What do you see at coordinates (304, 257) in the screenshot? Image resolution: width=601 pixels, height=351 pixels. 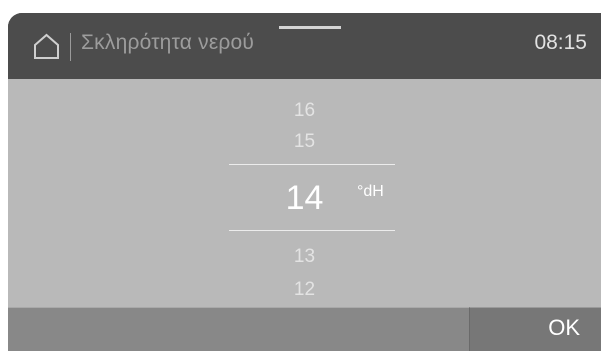 I see `picker-option-13: 13` at bounding box center [304, 257].